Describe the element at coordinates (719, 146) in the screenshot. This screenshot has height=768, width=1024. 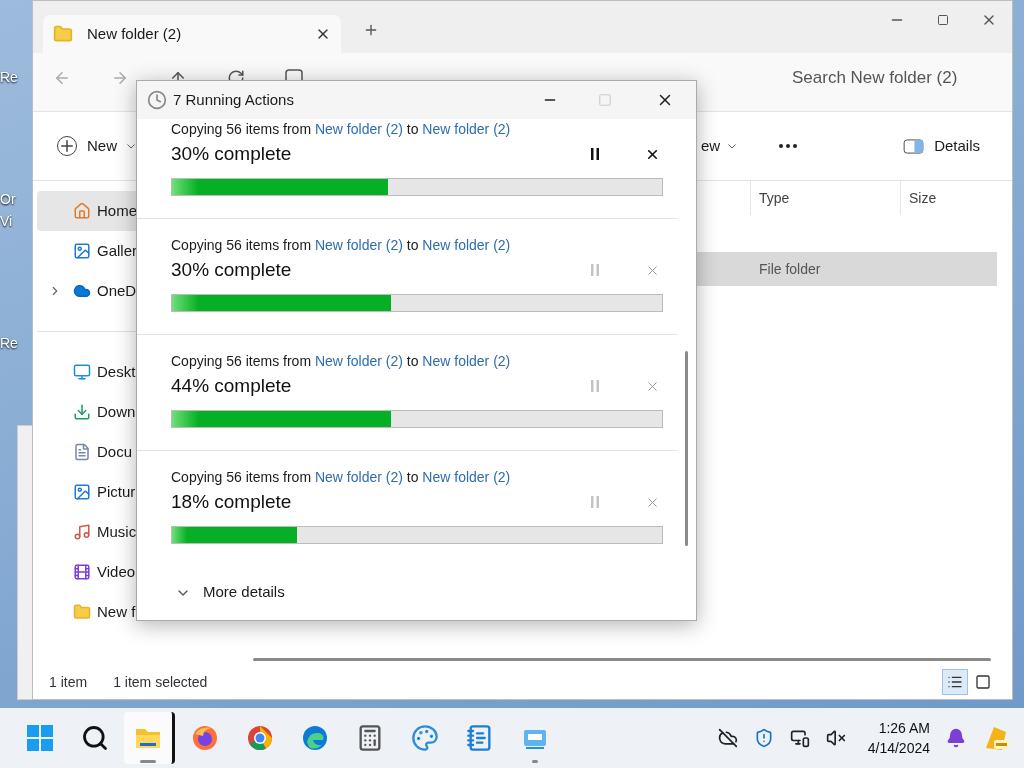
I see `view-button: ew` at that location.